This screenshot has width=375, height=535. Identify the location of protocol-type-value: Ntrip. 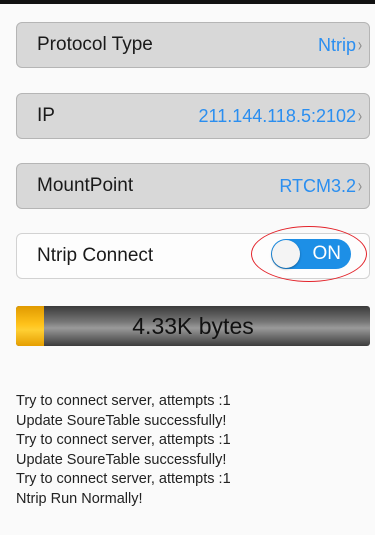
(336, 44).